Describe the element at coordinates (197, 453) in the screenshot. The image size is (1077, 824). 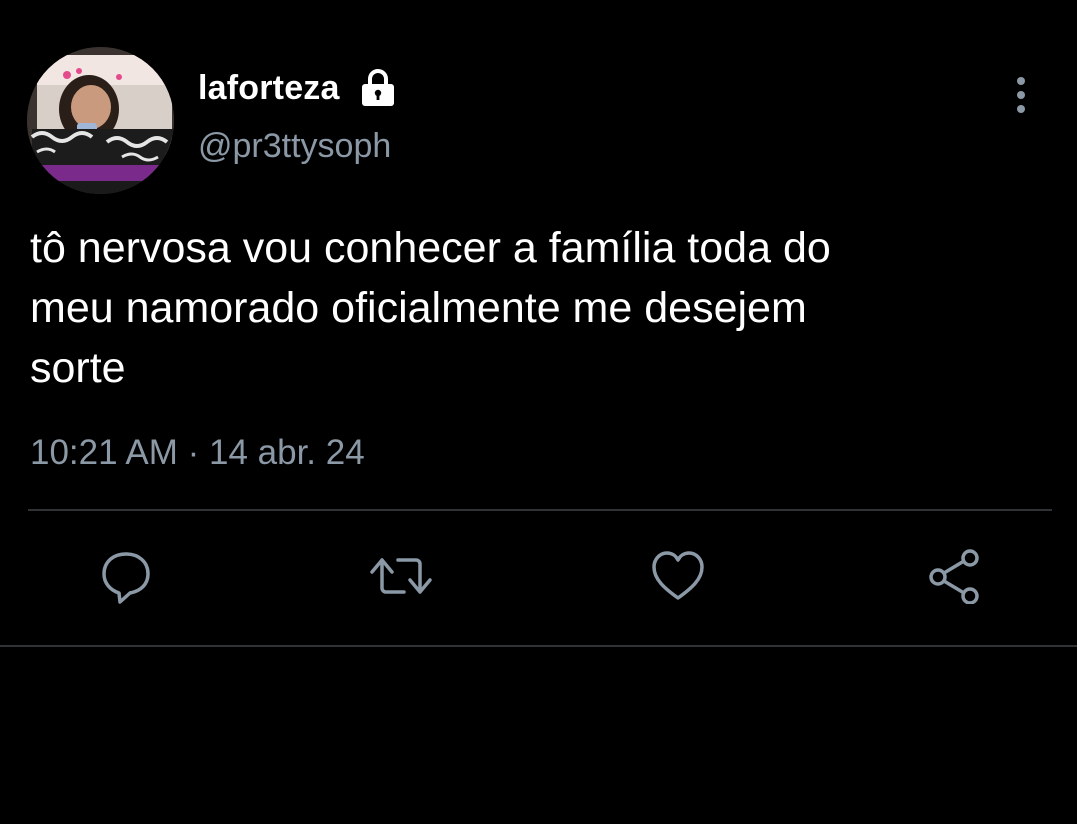
I see `tweet-timestamp: 10:21 AM · 14 abr. 24` at that location.